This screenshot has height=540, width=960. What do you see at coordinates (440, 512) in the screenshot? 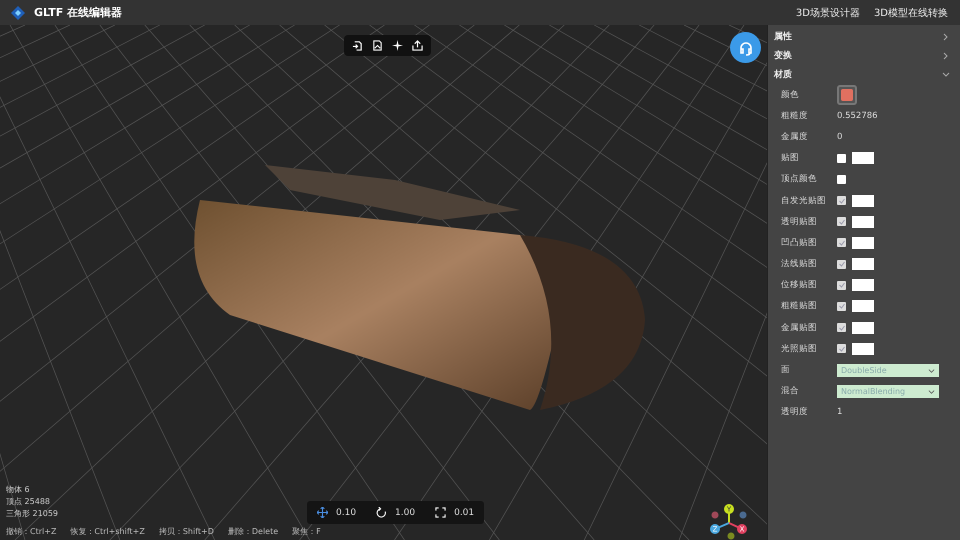
I see `expand-icon` at bounding box center [440, 512].